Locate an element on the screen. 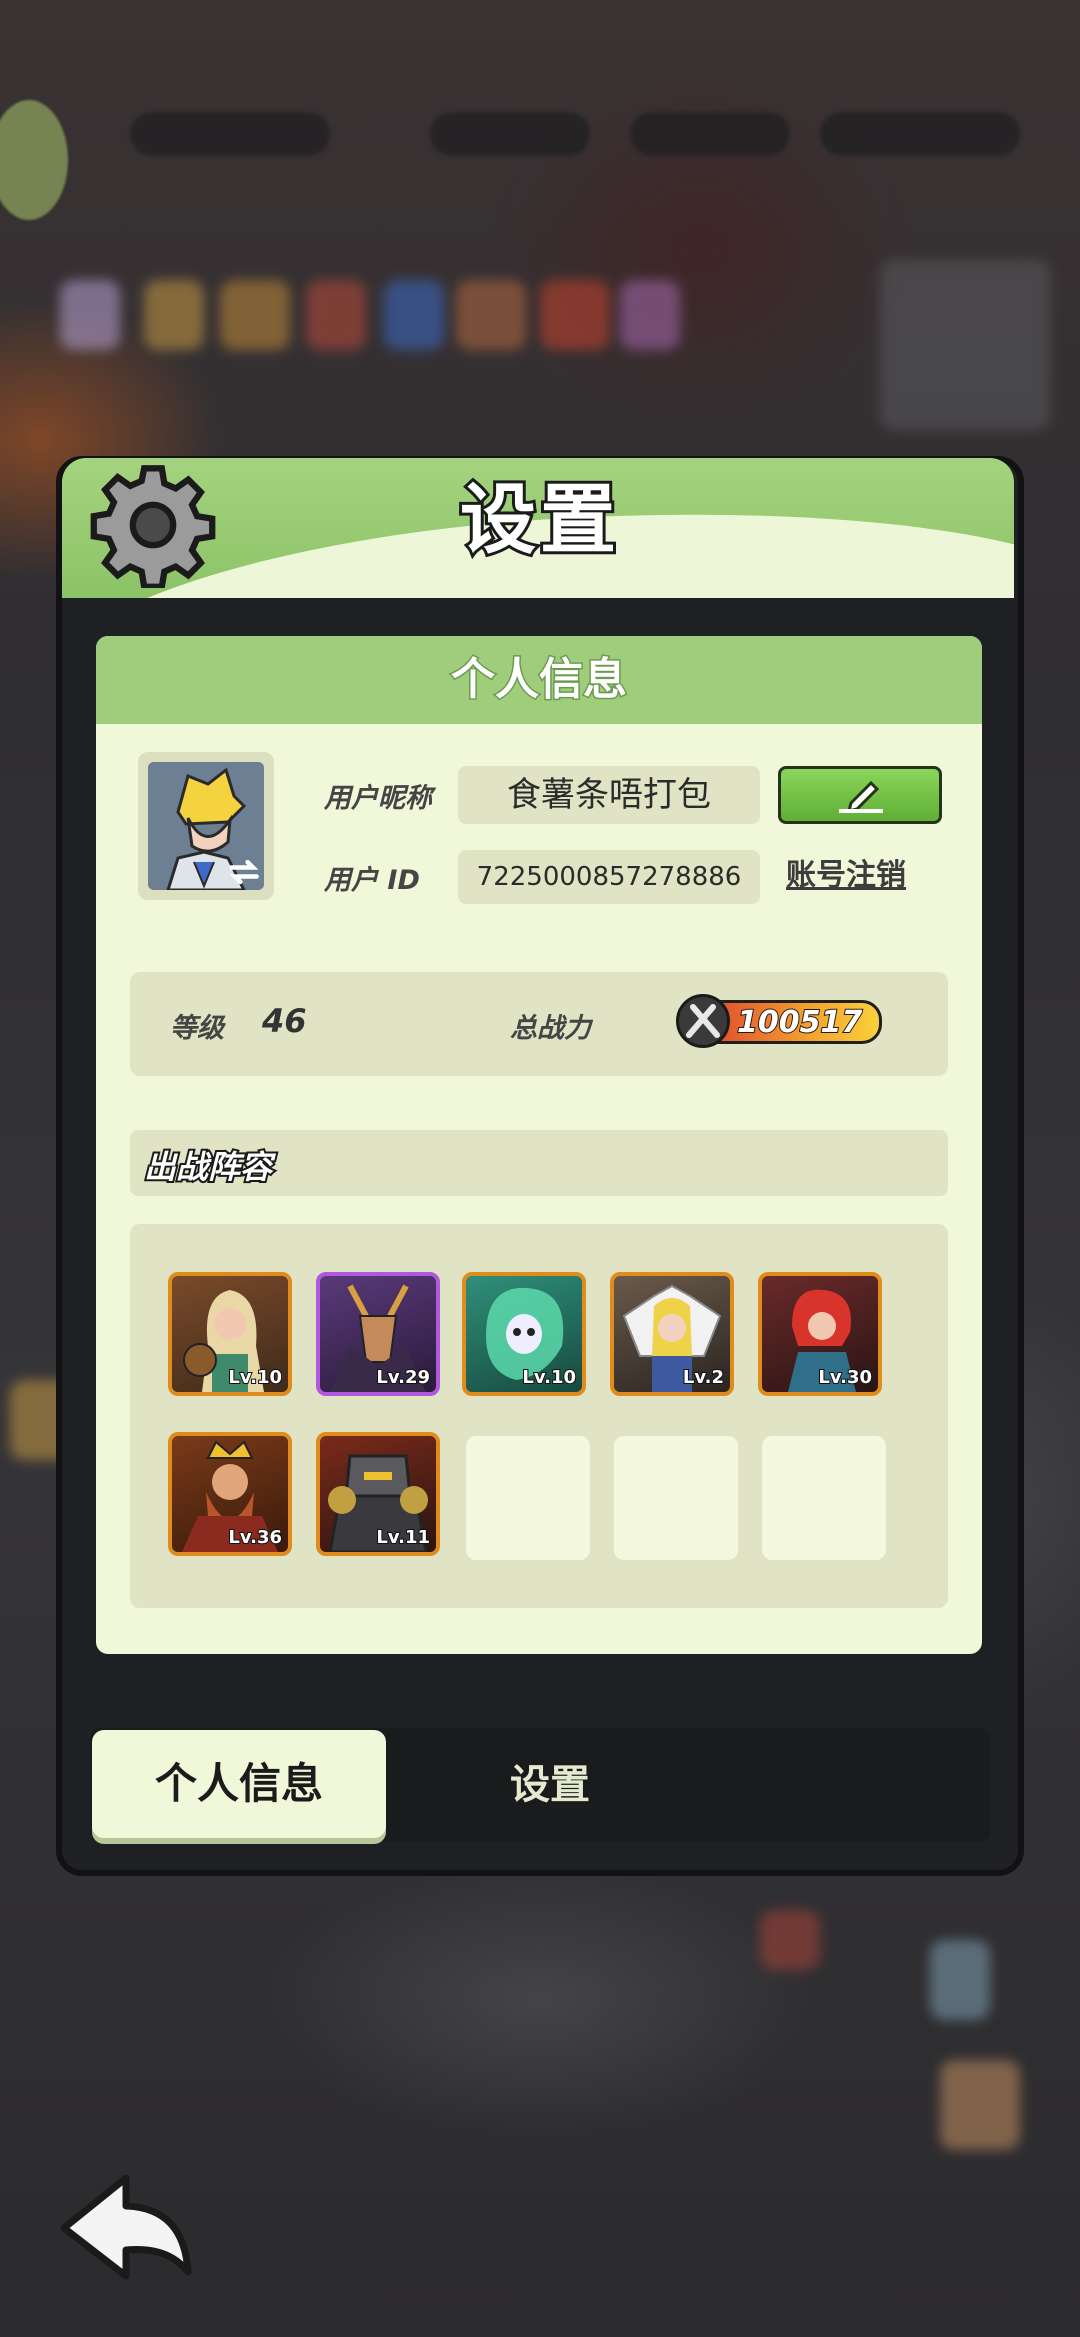 This screenshot has width=1080, height=2337. profile-avatar is located at coordinates (206, 826).